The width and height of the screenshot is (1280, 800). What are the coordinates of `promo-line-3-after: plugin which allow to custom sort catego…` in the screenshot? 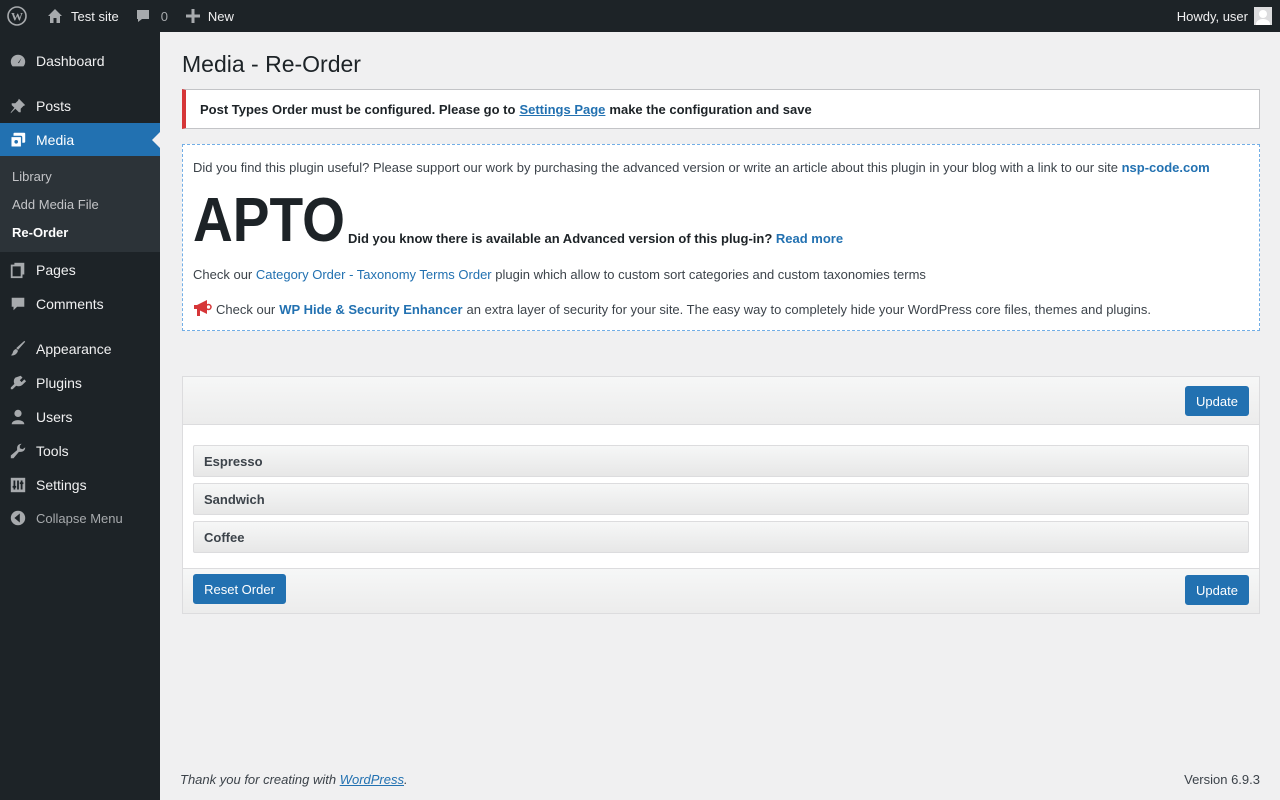 It's located at (710, 274).